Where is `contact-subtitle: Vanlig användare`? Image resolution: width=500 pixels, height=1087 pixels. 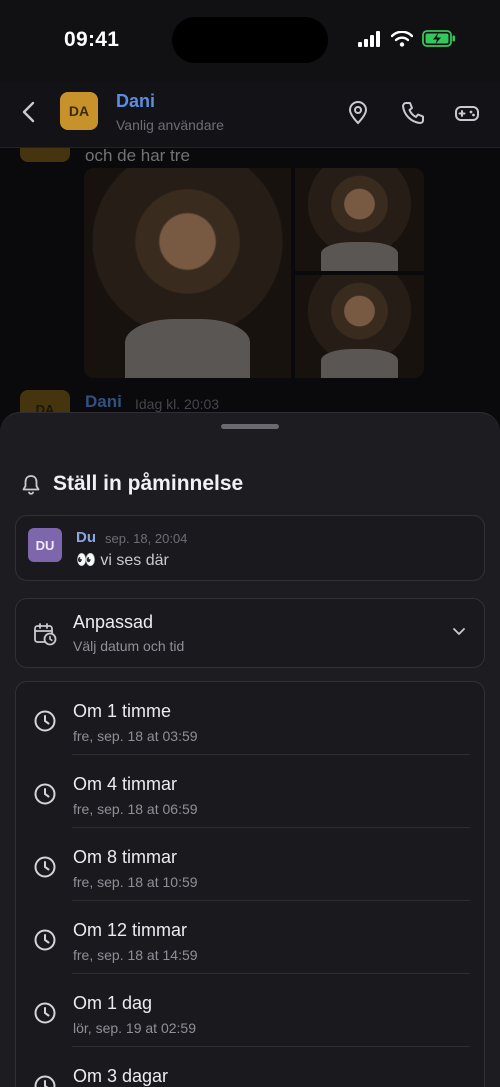
contact-subtitle: Vanlig användare is located at coordinates (170, 125).